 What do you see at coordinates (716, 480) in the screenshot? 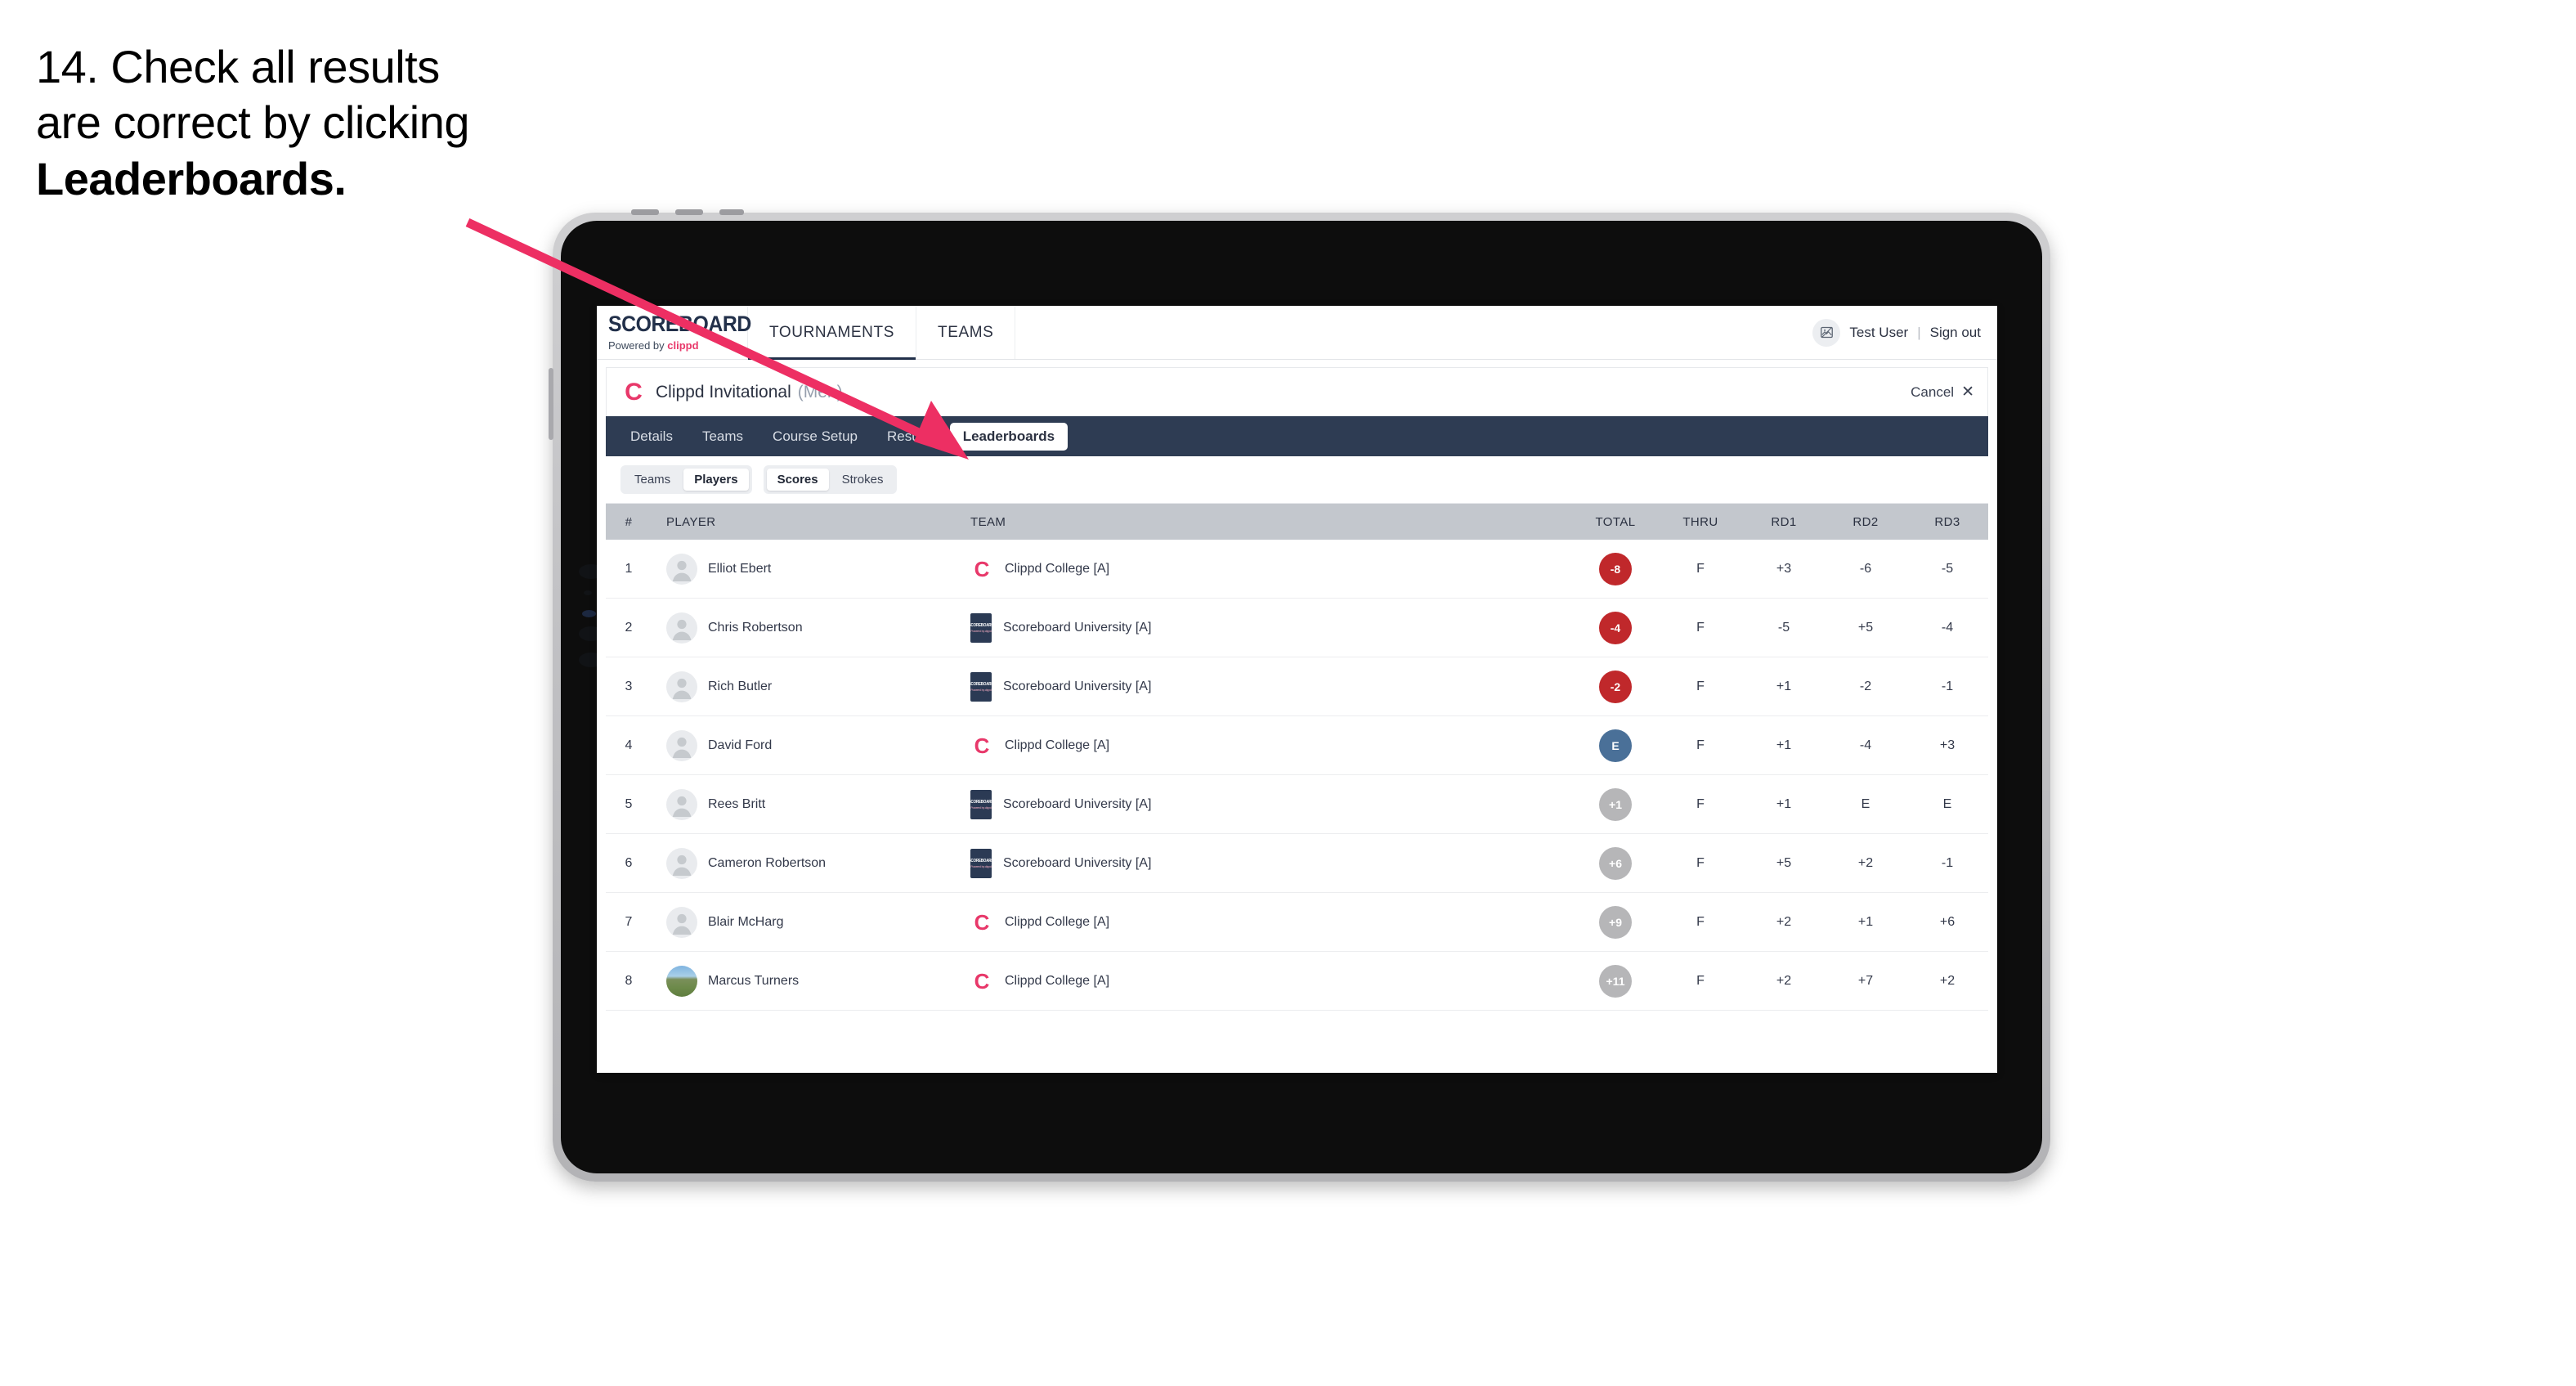
I see `filter-players: Players` at bounding box center [716, 480].